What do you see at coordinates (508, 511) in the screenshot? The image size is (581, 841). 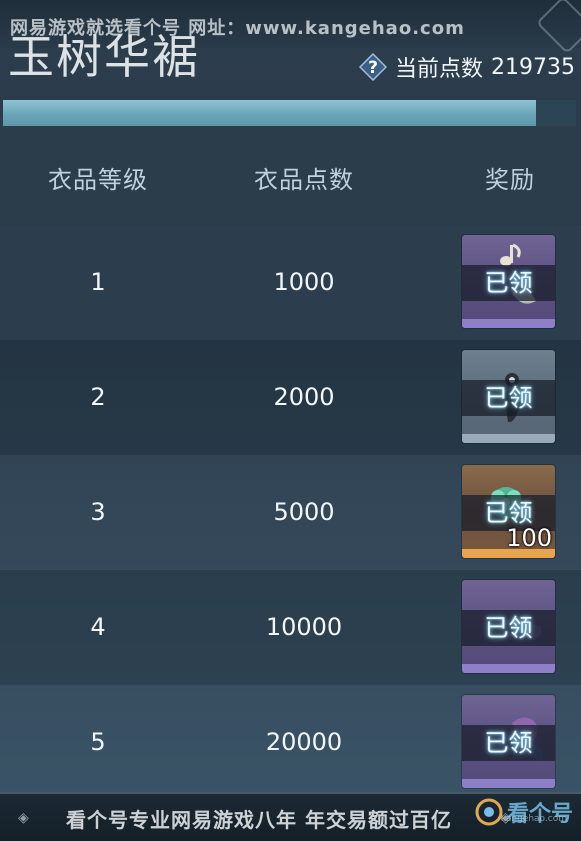 I see `reward-slot: 已领 100` at bounding box center [508, 511].